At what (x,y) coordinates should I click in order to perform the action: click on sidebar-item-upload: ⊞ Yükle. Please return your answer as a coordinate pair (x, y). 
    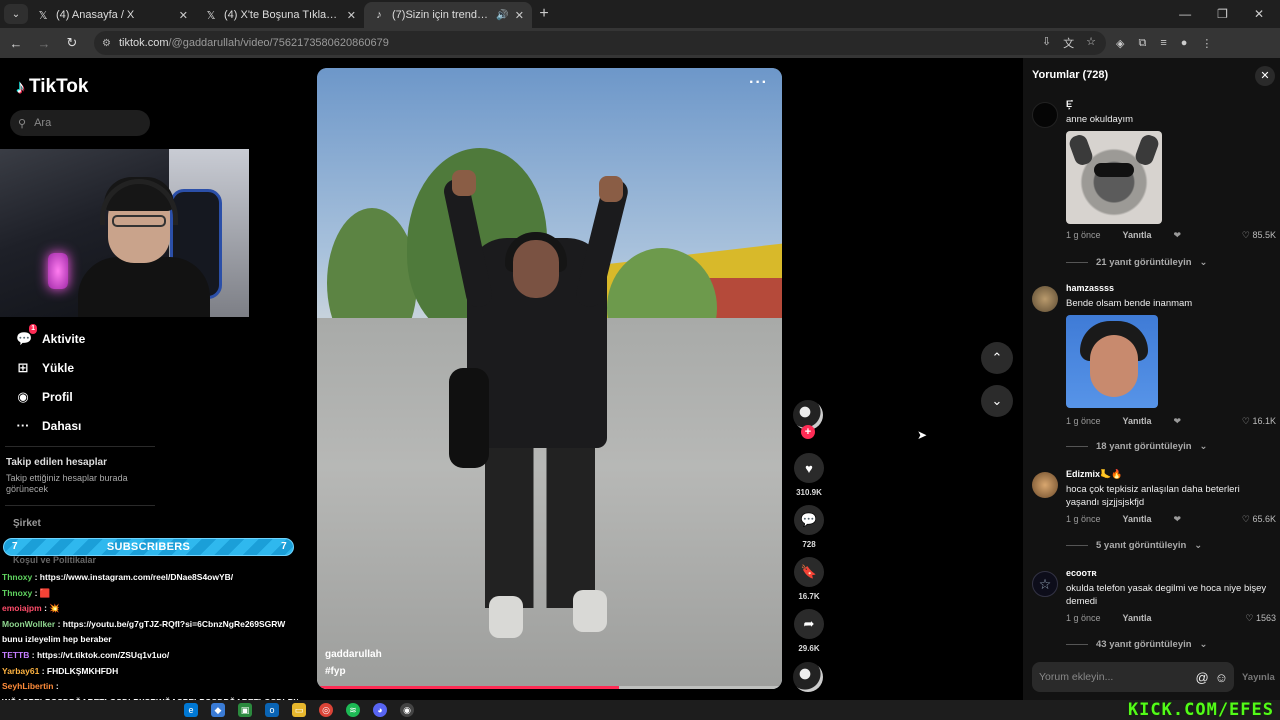
    Looking at the image, I should click on (50, 367).